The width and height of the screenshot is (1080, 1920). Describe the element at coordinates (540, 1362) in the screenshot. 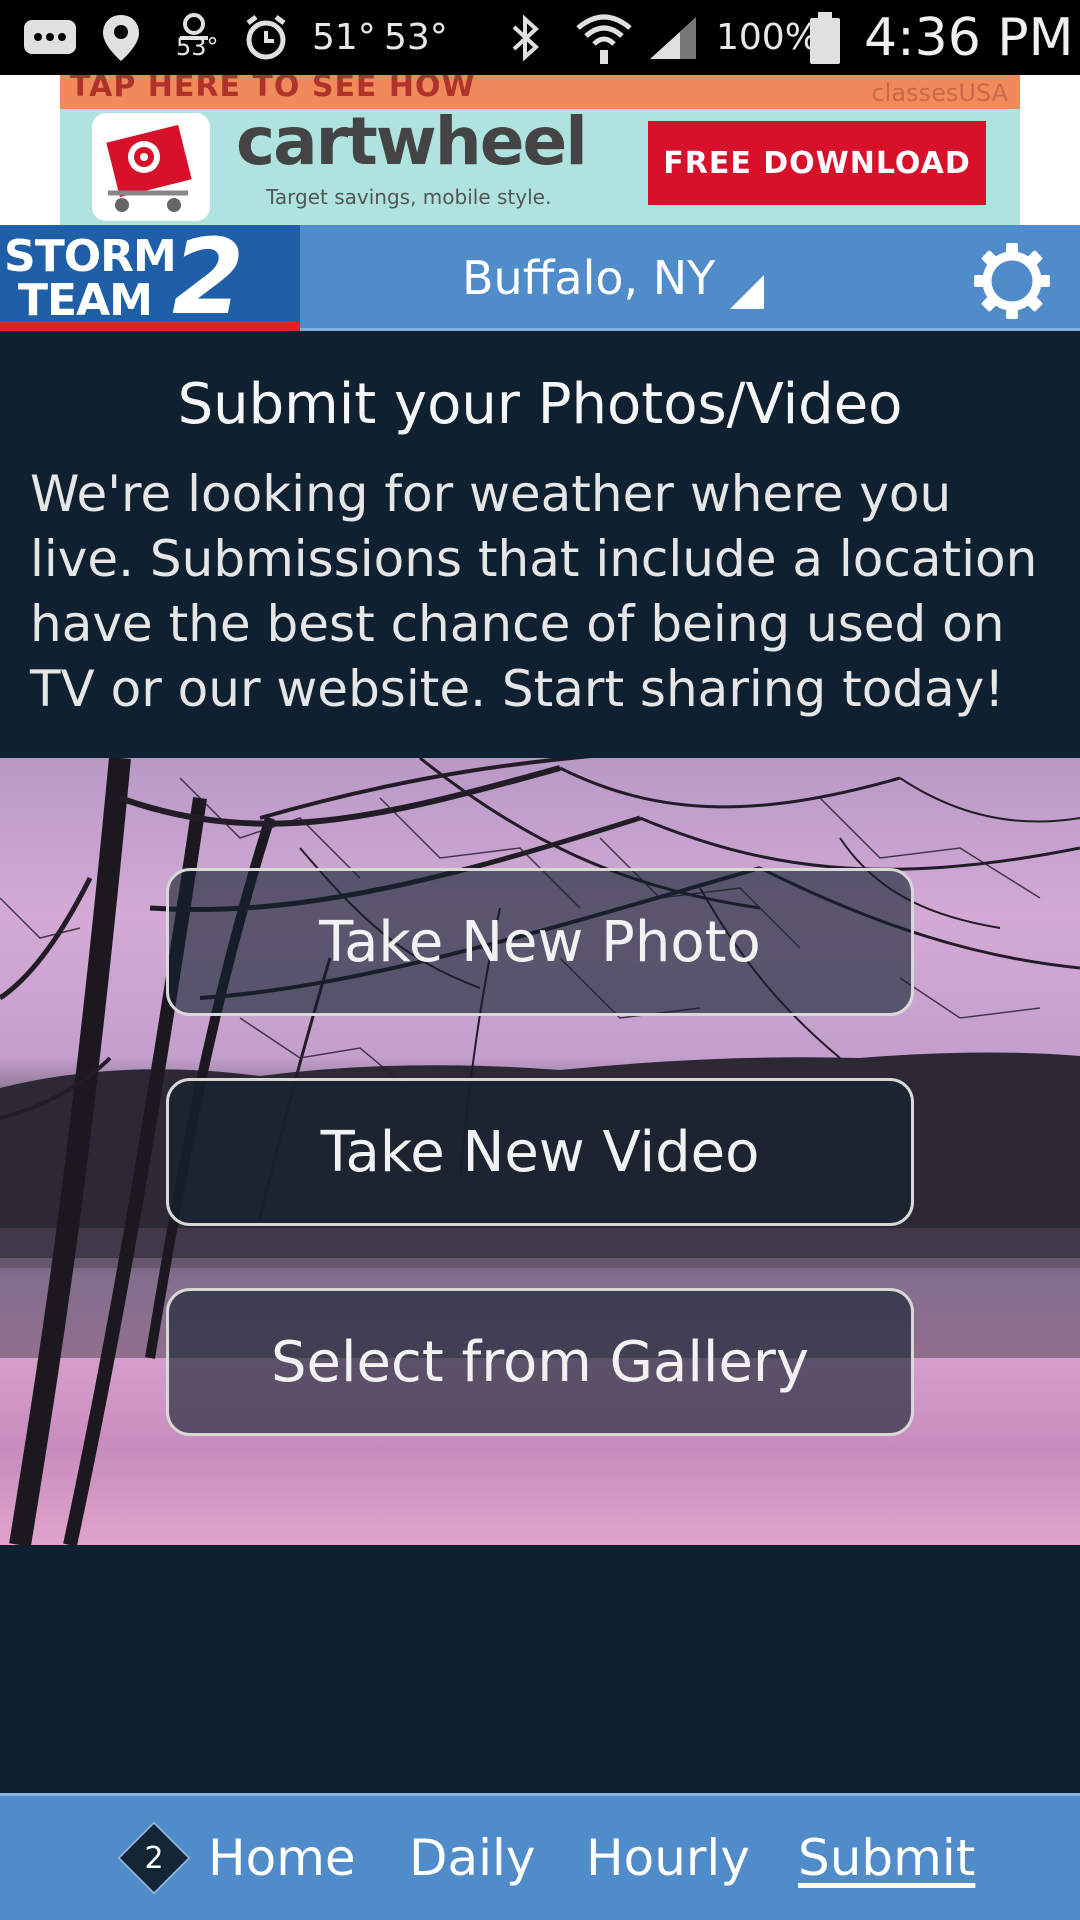

I see `select-gallery-button: Select from Gallery` at that location.